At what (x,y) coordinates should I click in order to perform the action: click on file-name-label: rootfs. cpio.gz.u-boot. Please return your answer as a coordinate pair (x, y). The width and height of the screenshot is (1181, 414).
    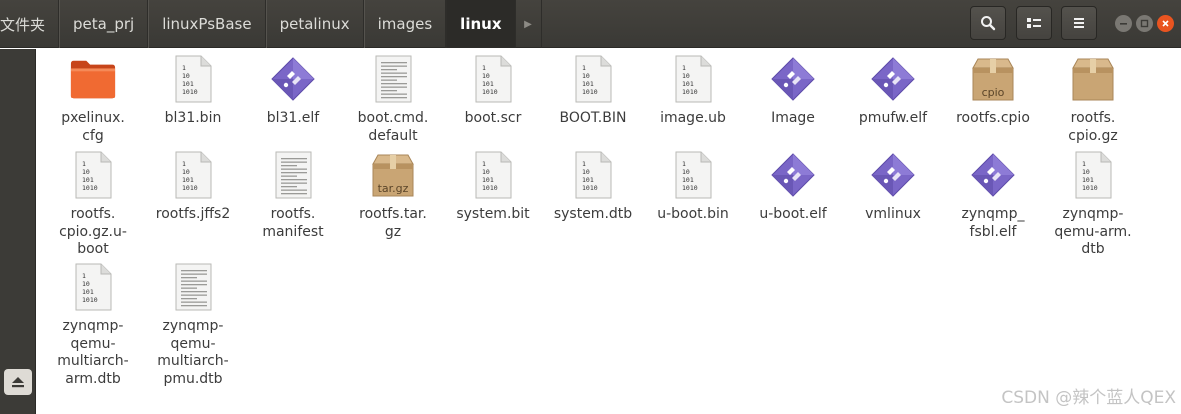
    Looking at the image, I should click on (93, 231).